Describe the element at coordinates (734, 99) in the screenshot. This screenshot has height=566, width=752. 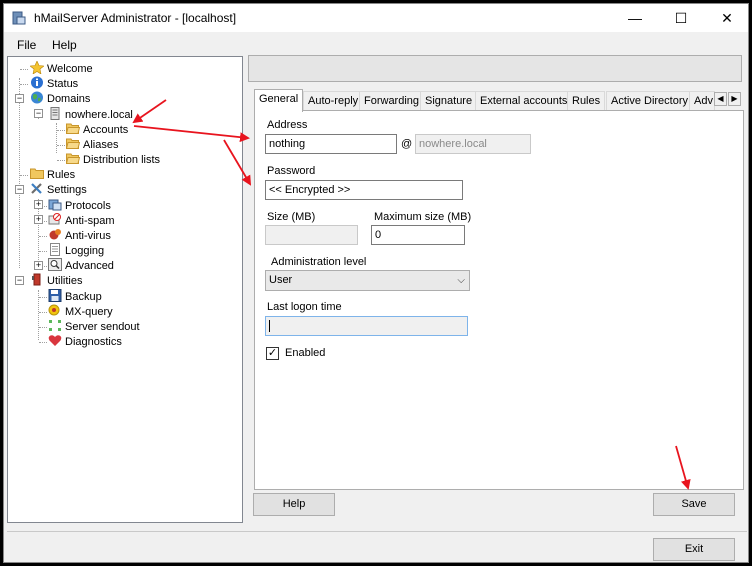
I see `tab-scroll-right-button: ▶` at that location.